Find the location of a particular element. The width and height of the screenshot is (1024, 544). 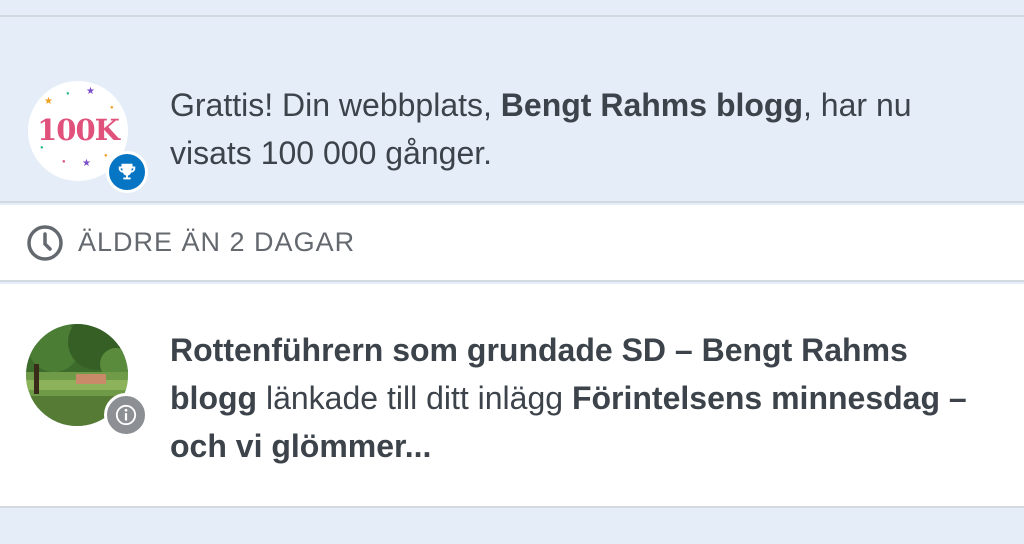

next-notification-edge is located at coordinates (512, 527).